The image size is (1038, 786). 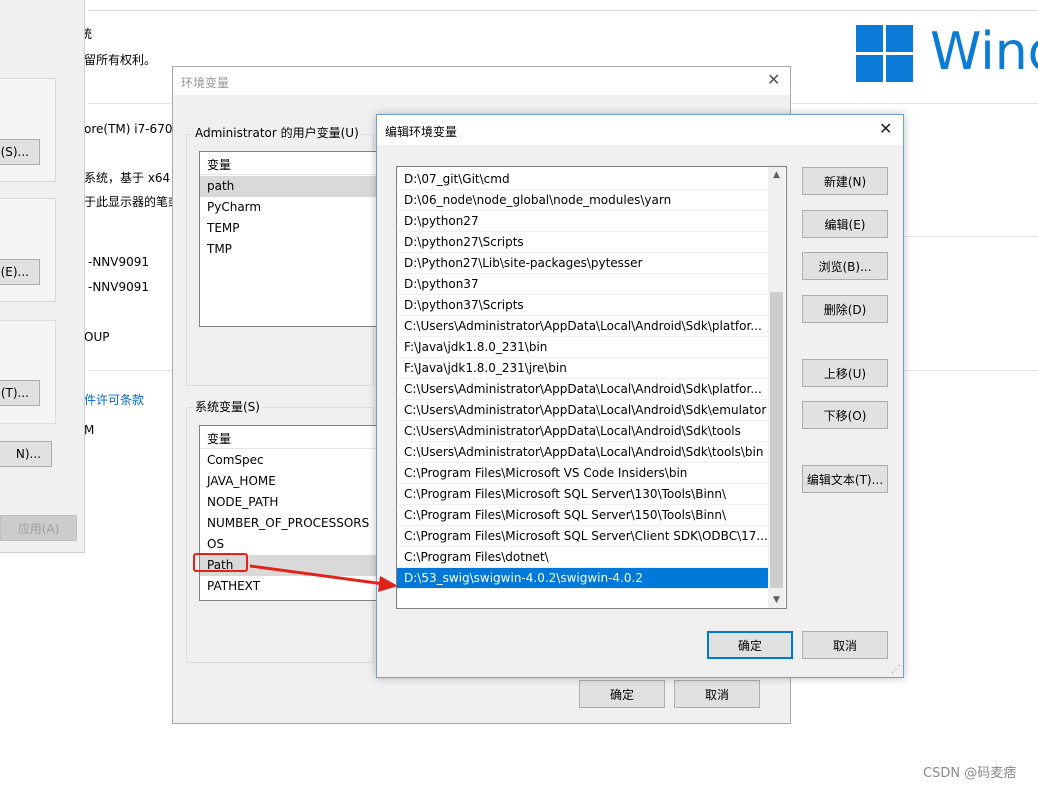 I want to click on annotation-arrowhead, so click(x=388, y=584).